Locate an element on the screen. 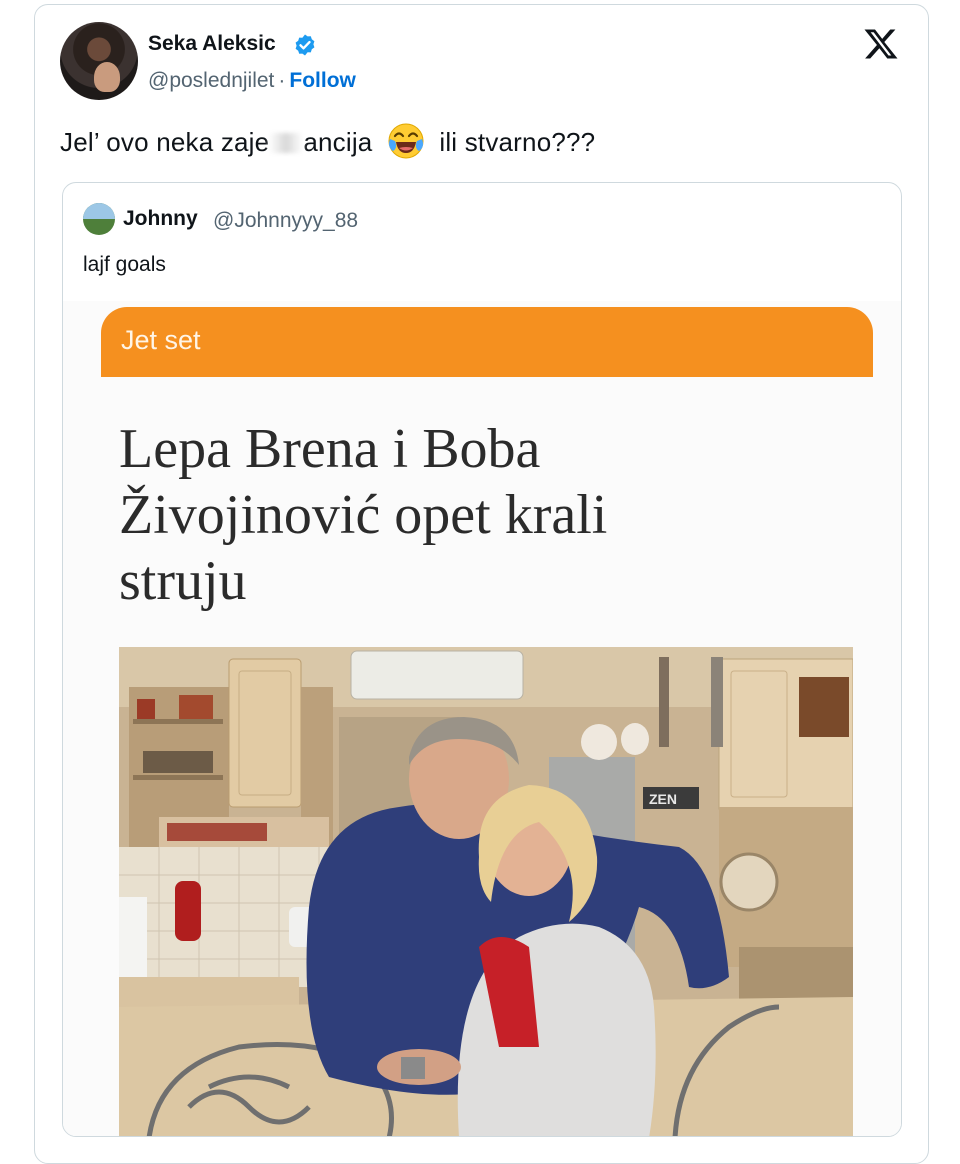 This screenshot has width=960, height=1164. quoted-author-handle: @Johnnyyy_88 is located at coordinates (285, 221).